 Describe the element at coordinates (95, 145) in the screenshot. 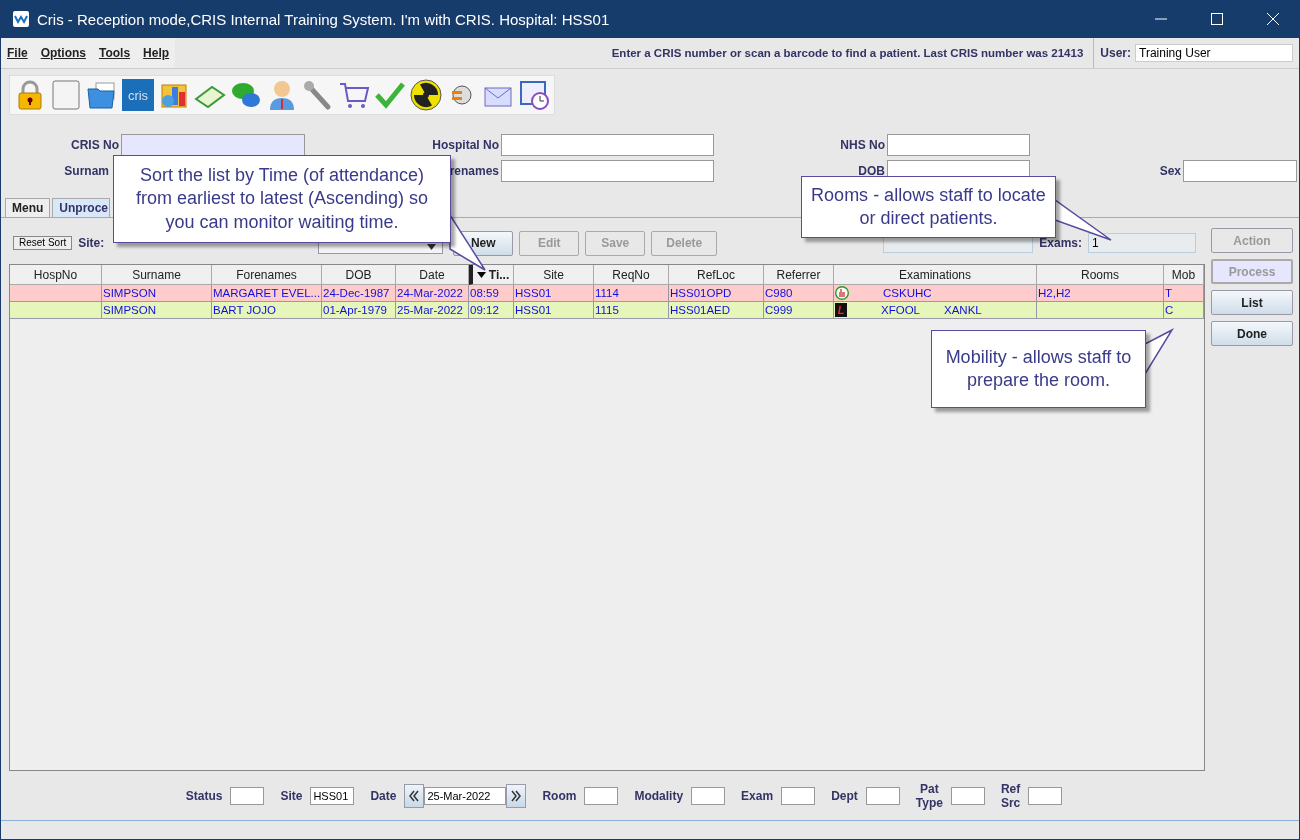

I see `field-label: CRIS No` at that location.